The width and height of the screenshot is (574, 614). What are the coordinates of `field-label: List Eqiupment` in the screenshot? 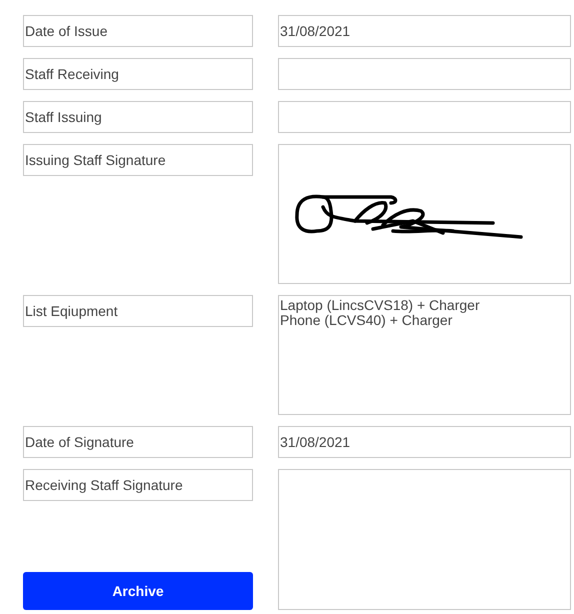 It's located at (138, 311).